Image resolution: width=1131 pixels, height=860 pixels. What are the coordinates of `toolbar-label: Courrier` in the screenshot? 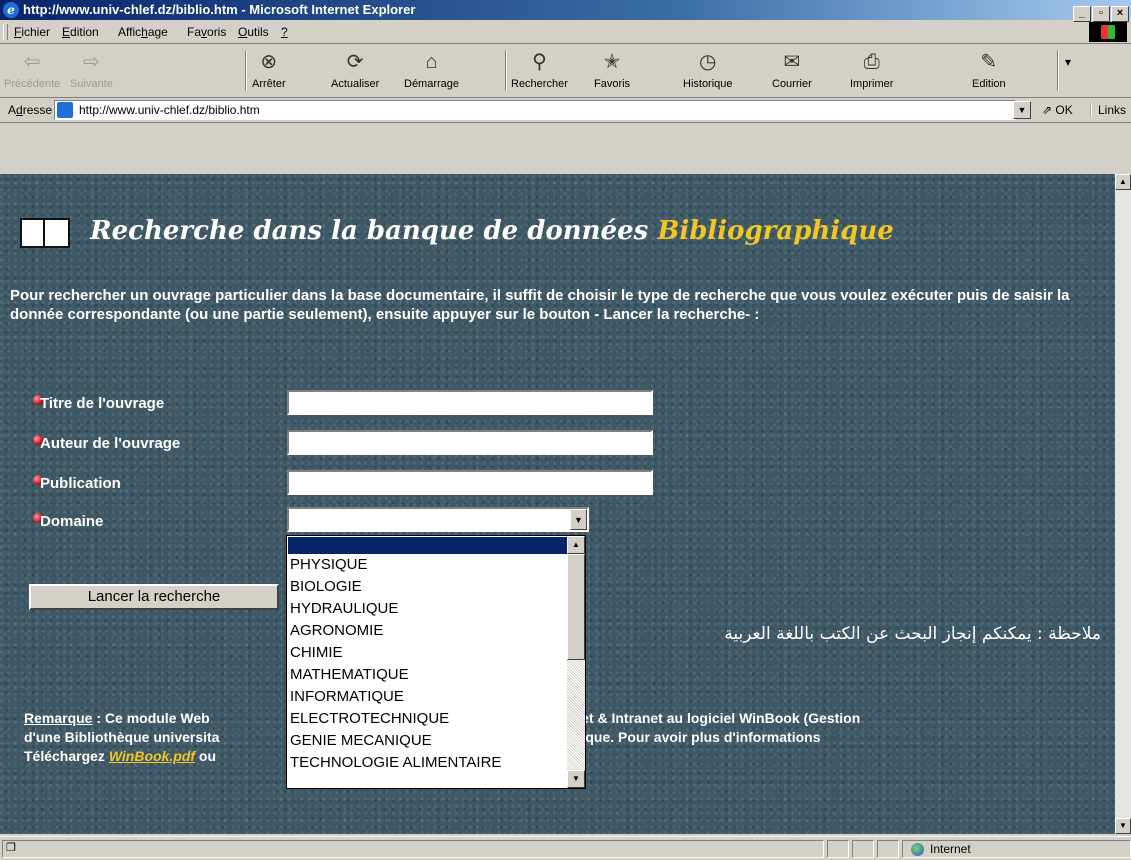 It's located at (792, 84).